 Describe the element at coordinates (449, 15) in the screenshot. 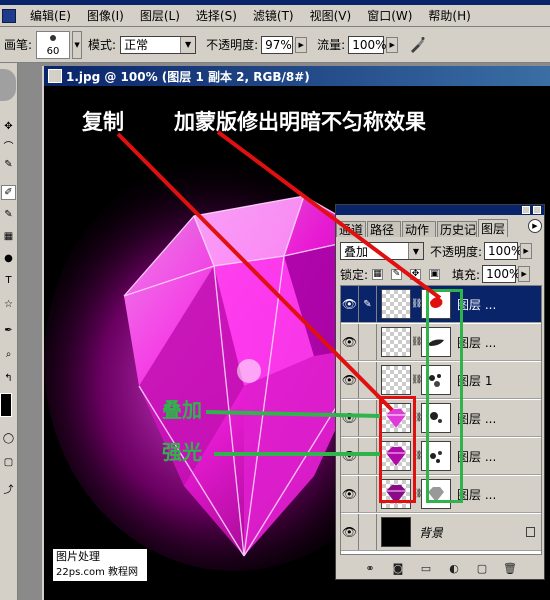

I see `menu-help: 帮助(H)` at that location.